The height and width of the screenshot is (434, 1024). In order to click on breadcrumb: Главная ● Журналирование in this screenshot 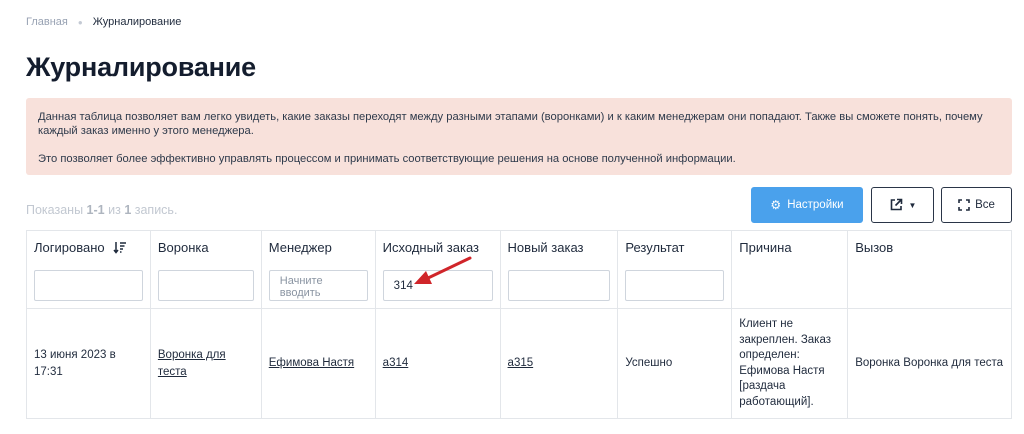, I will do `click(103, 22)`.